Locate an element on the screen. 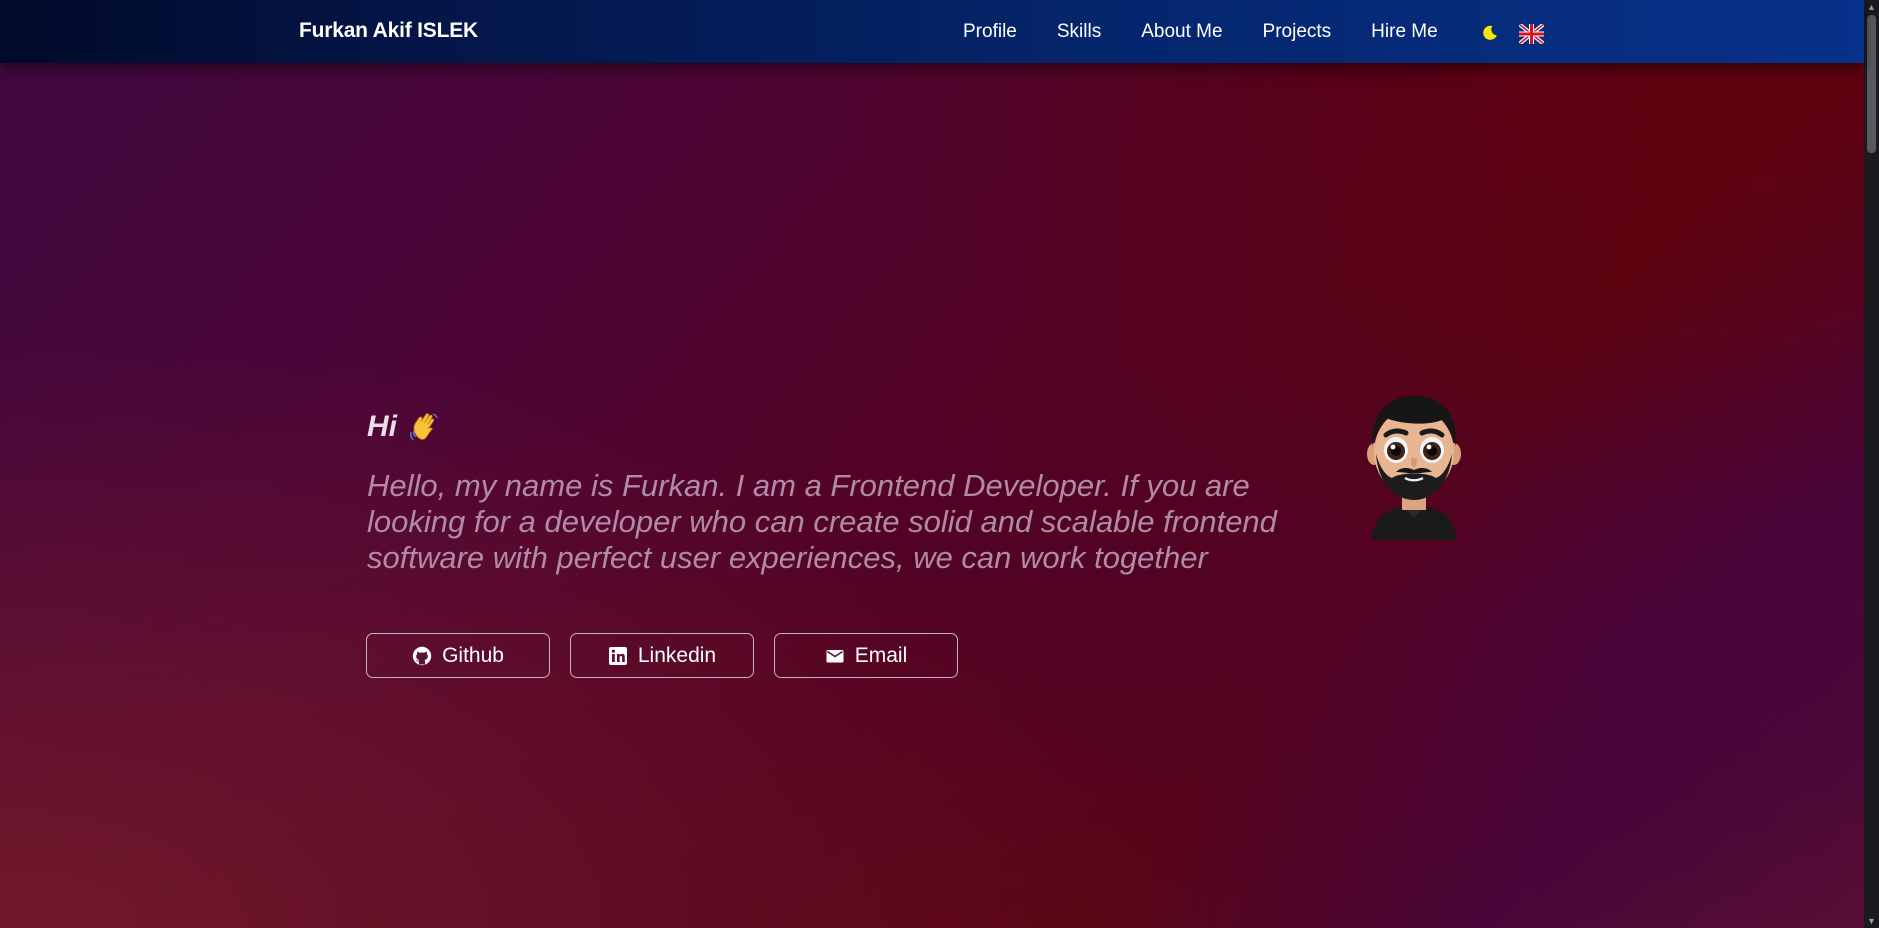 The image size is (1879, 928). nav-link-projects: Projects is located at coordinates (1297, 32).